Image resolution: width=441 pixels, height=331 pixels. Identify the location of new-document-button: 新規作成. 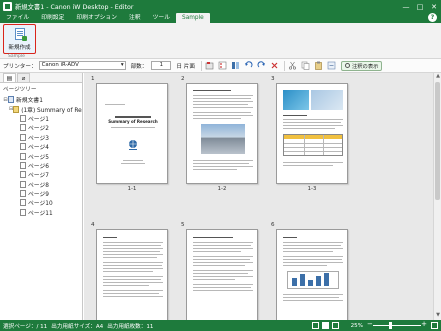
(19, 39).